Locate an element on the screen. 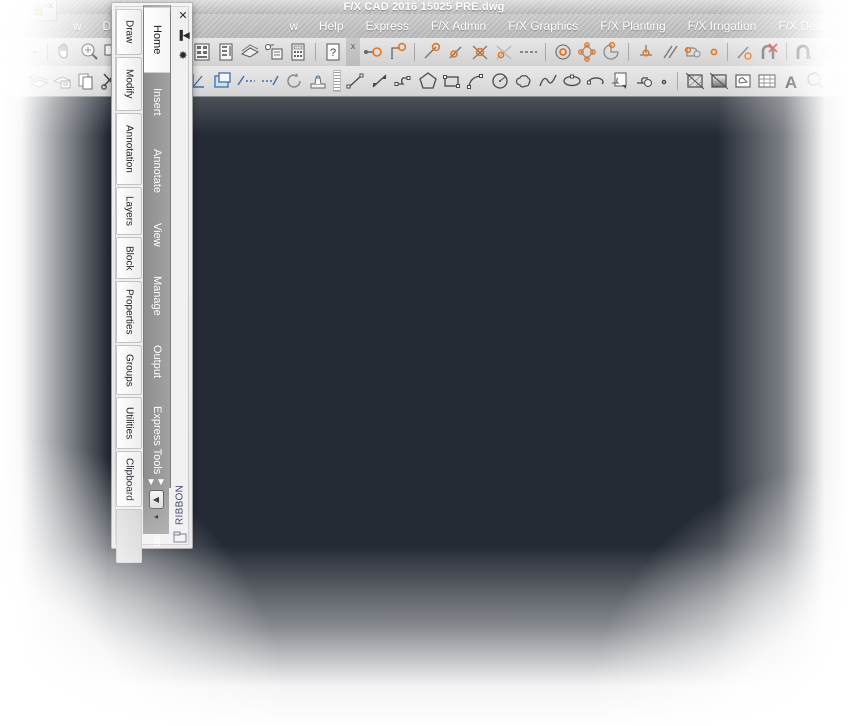 The height and width of the screenshot is (726, 848). ribbon-expand-knob-icon: ◀ is located at coordinates (156, 499).